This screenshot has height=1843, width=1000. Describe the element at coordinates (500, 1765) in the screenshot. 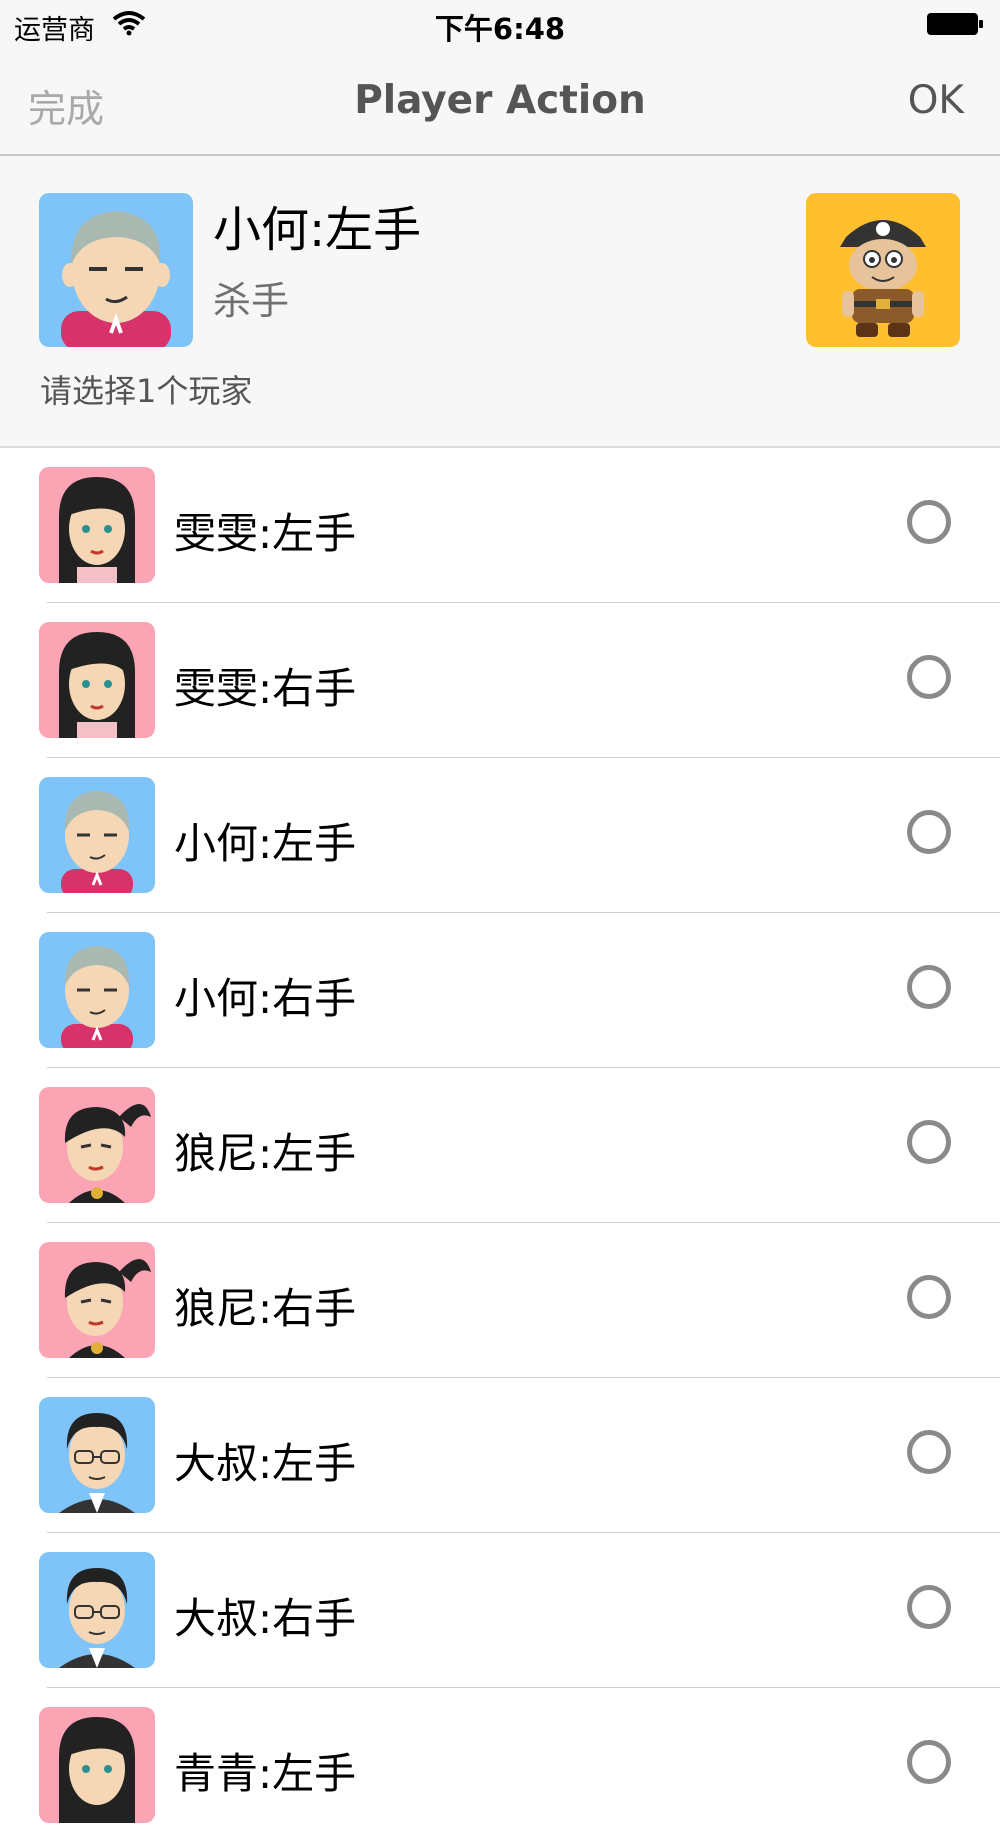

I see `player-row: 青青:左手` at that location.